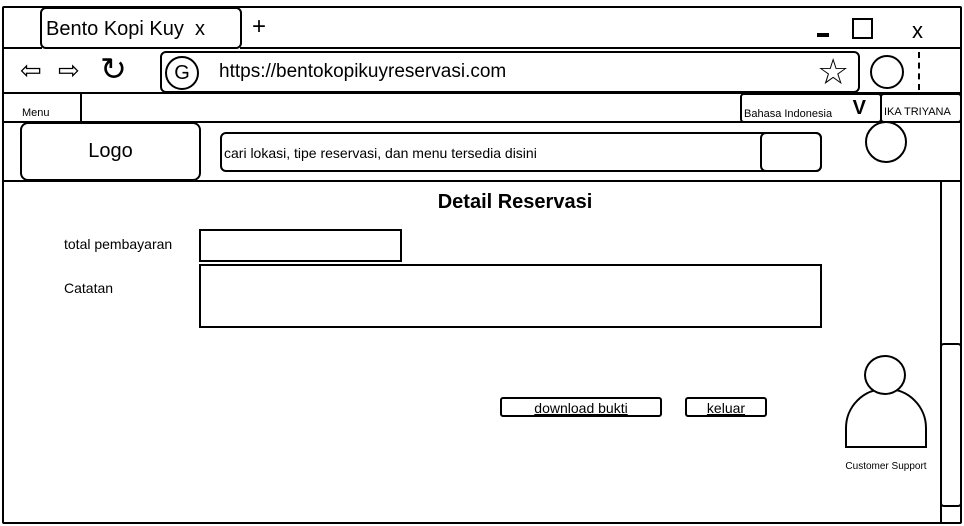 The height and width of the screenshot is (526, 964). I want to click on site-icon: G, so click(182, 73).